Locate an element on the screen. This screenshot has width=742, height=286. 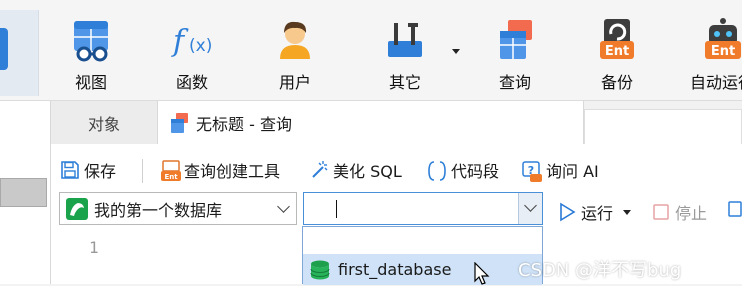
toolbar-function-button: f (x) 函数 is located at coordinates (192, 50).